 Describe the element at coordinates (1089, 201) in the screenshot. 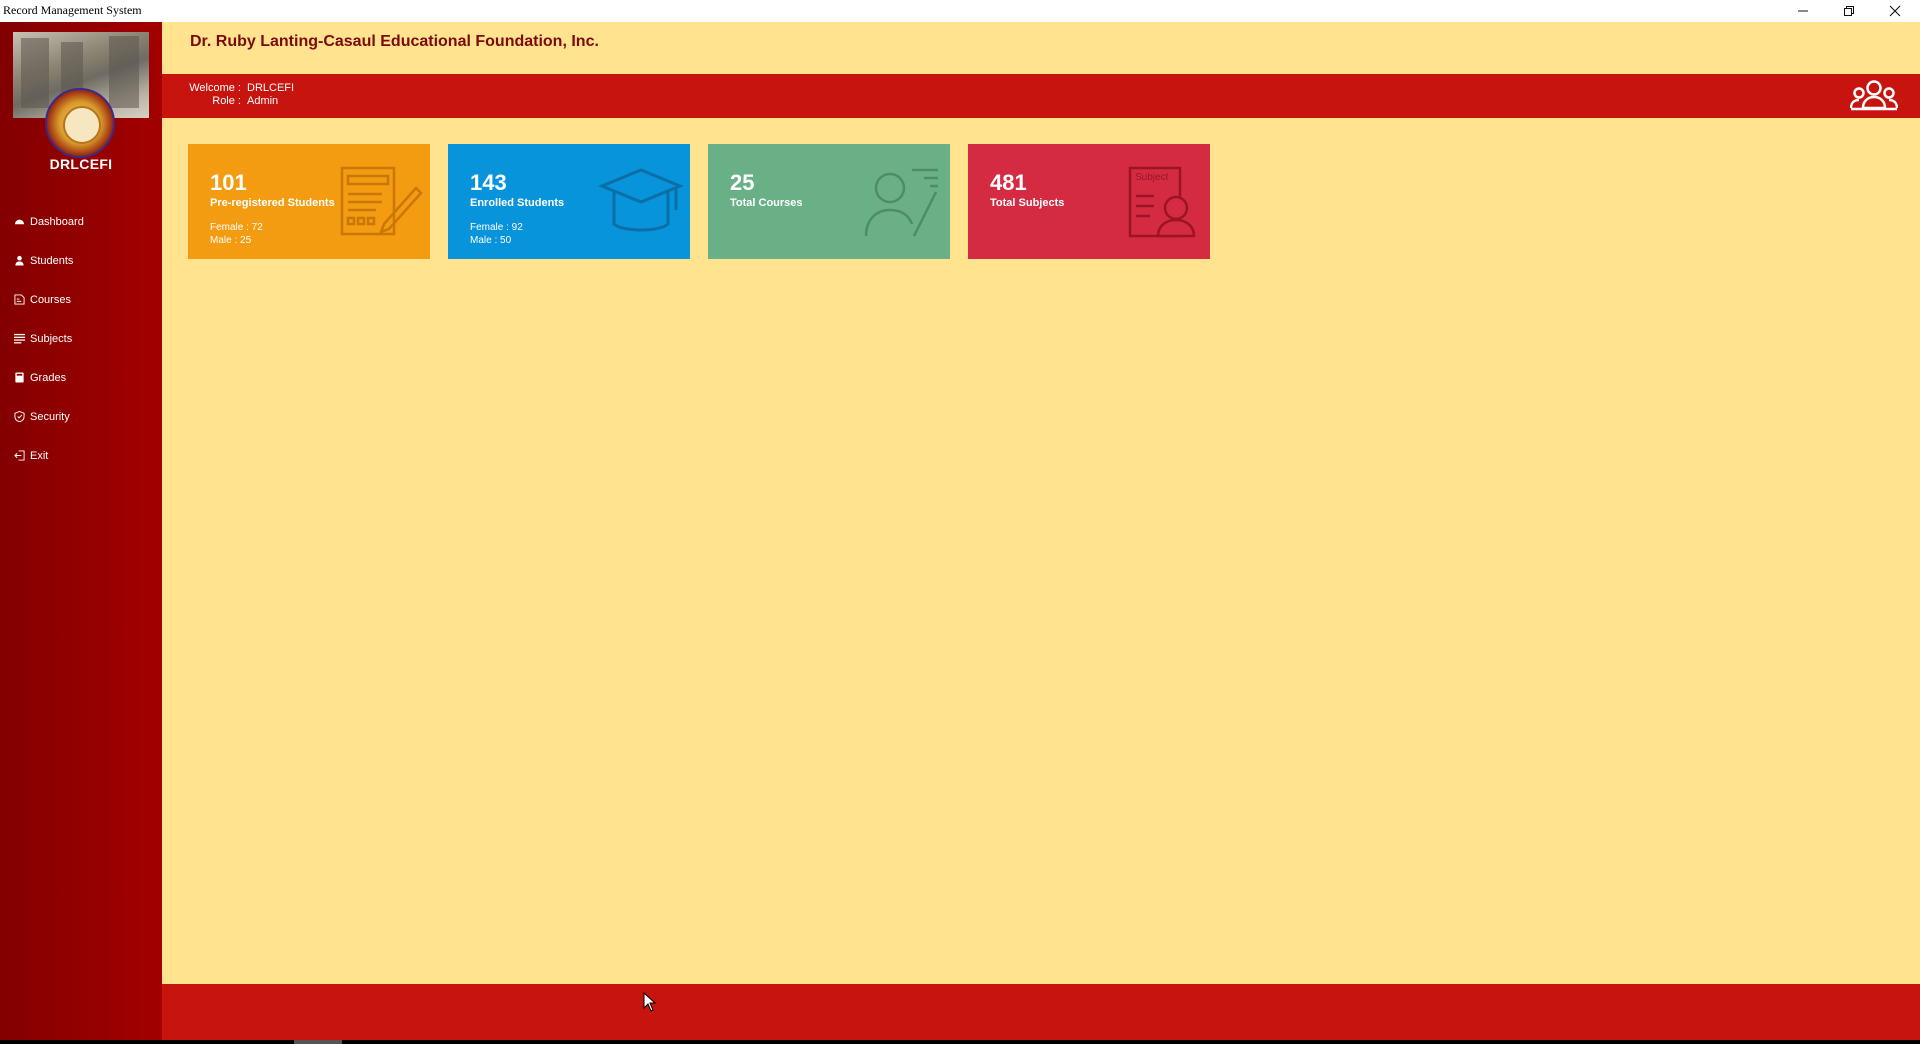

I see `total-subjects-card: 481 Total Subjects Subject` at that location.